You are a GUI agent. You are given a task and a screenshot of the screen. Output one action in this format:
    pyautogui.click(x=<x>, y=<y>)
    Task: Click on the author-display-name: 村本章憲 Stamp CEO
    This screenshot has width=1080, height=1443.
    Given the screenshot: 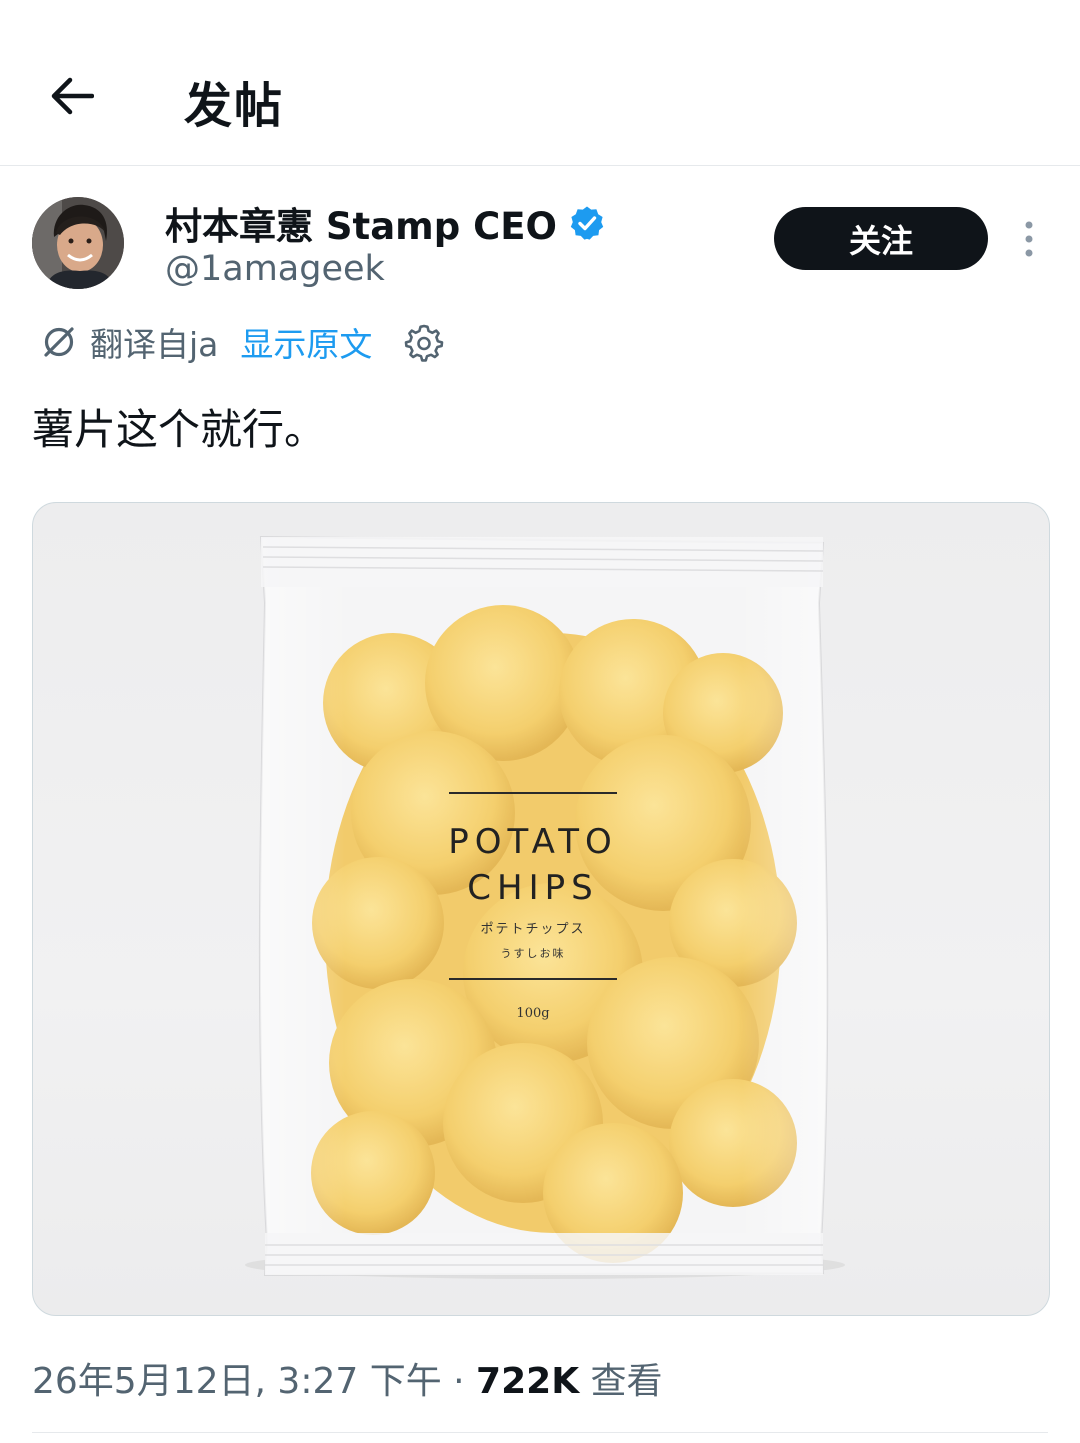 What is the action you would take?
    pyautogui.click(x=385, y=223)
    